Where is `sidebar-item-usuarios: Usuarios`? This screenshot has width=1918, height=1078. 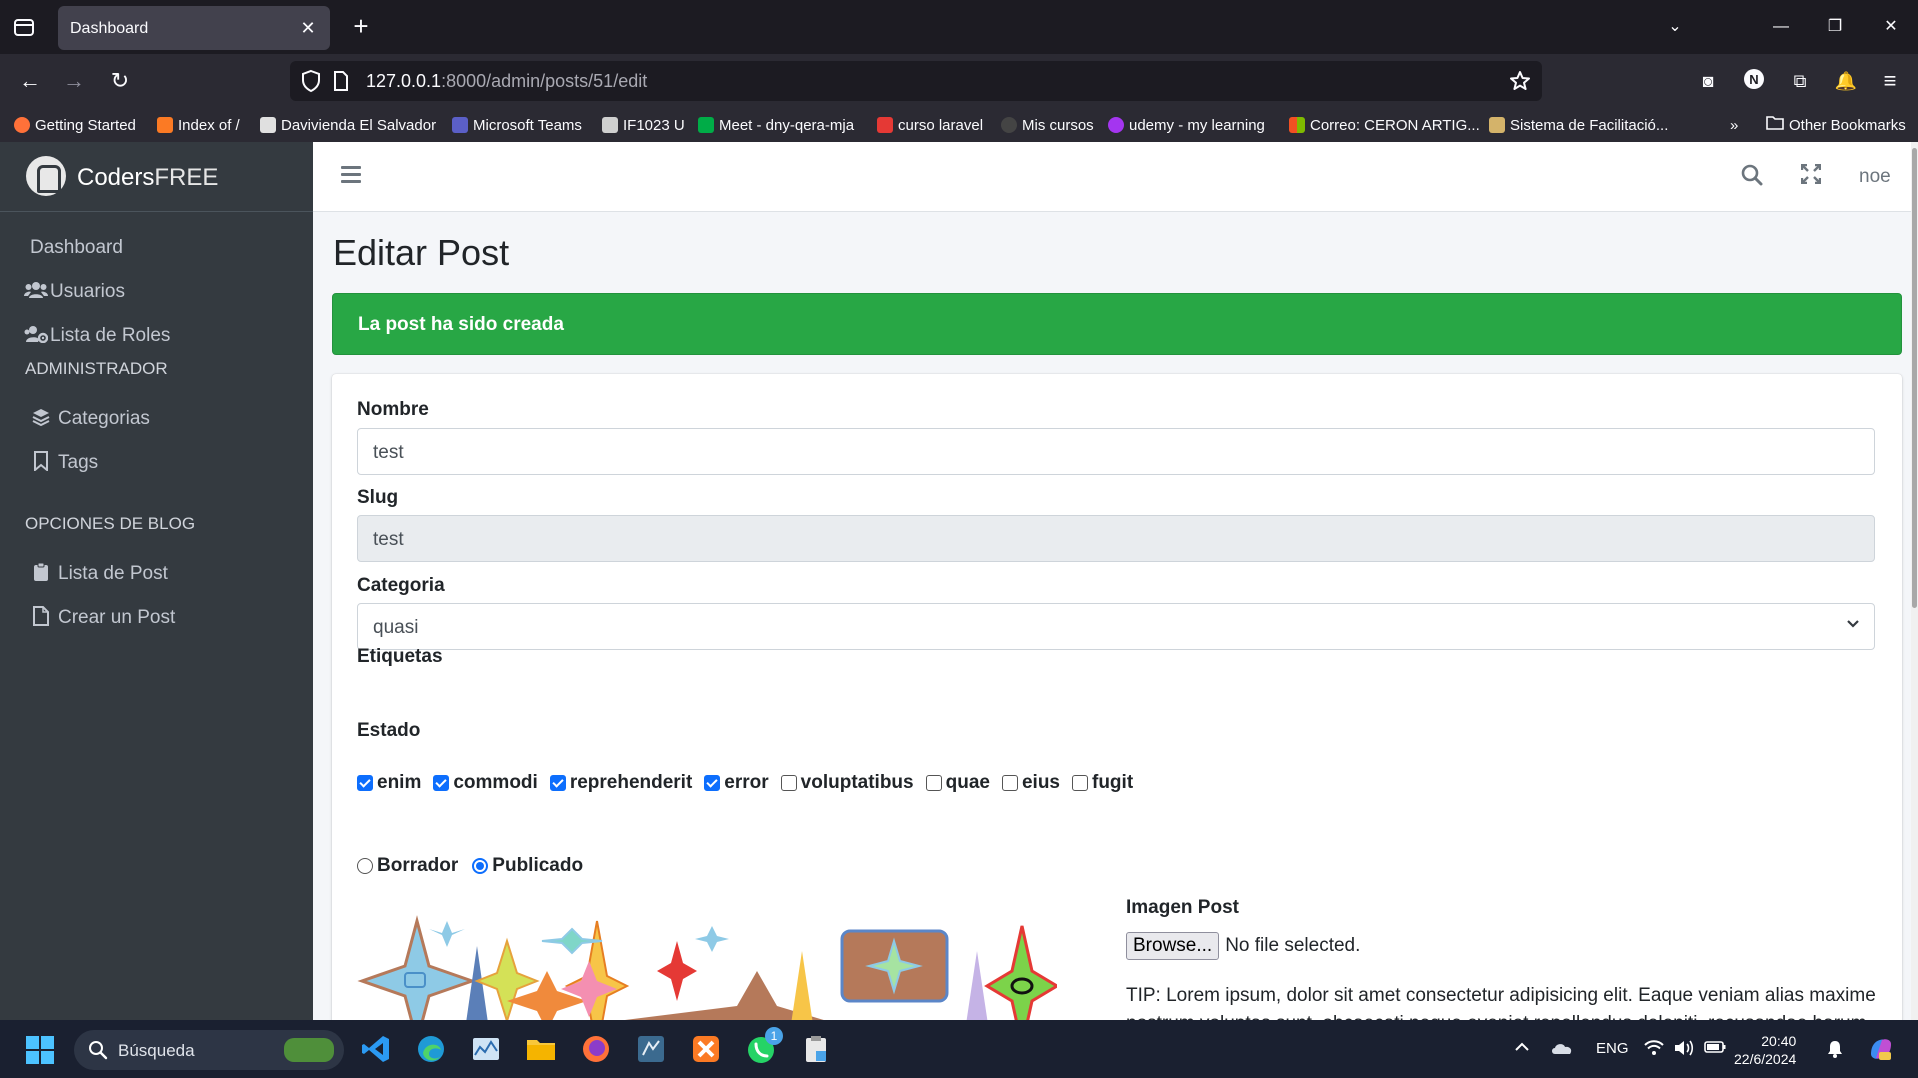 sidebar-item-usuarios: Usuarios is located at coordinates (158, 292).